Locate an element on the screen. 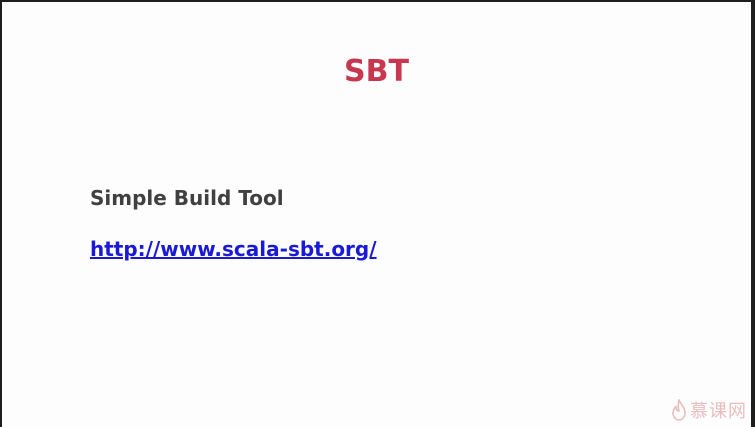  watermark-logo: 慕课网 is located at coordinates (709, 410).